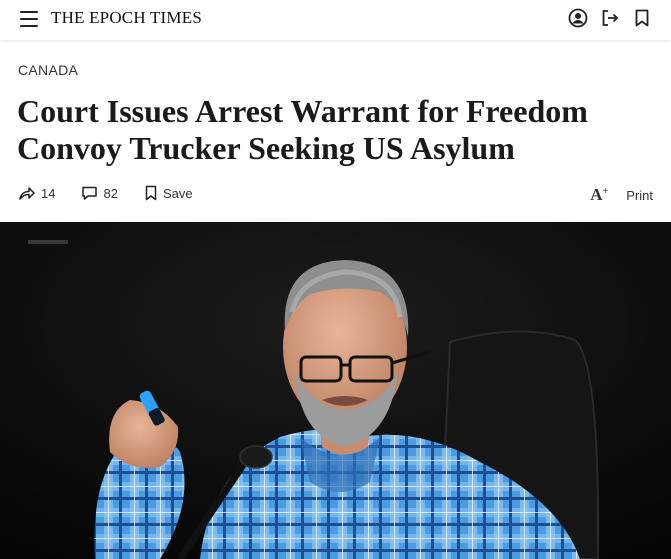 This screenshot has width=671, height=559. Describe the element at coordinates (29, 19) in the screenshot. I see `menu-icon` at that location.